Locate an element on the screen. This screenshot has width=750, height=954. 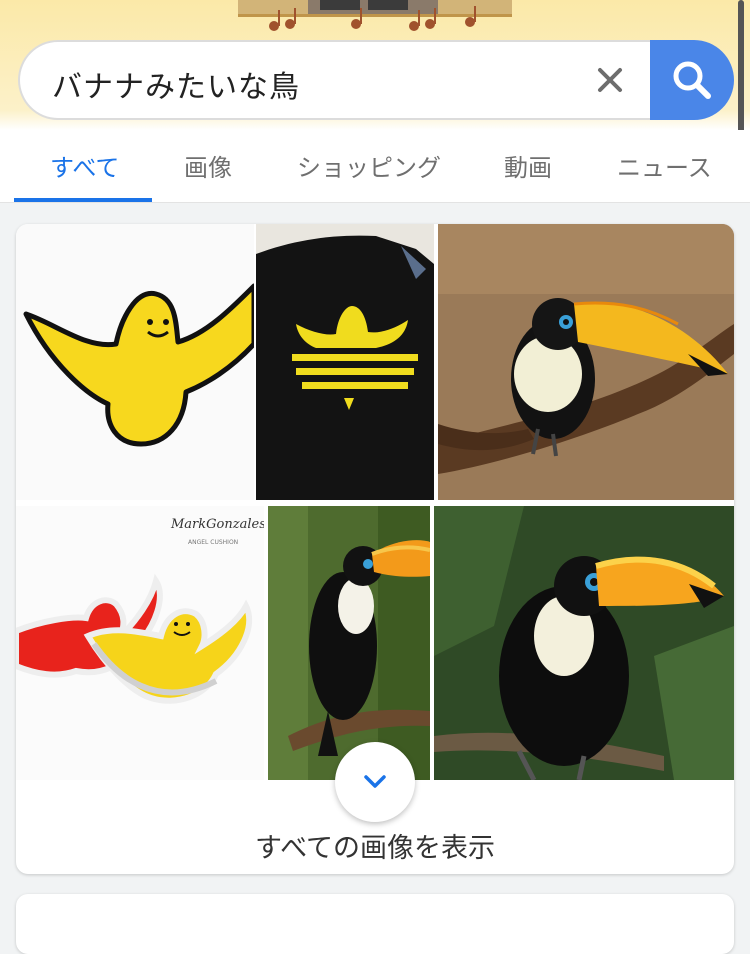
close-icon is located at coordinates (610, 80).